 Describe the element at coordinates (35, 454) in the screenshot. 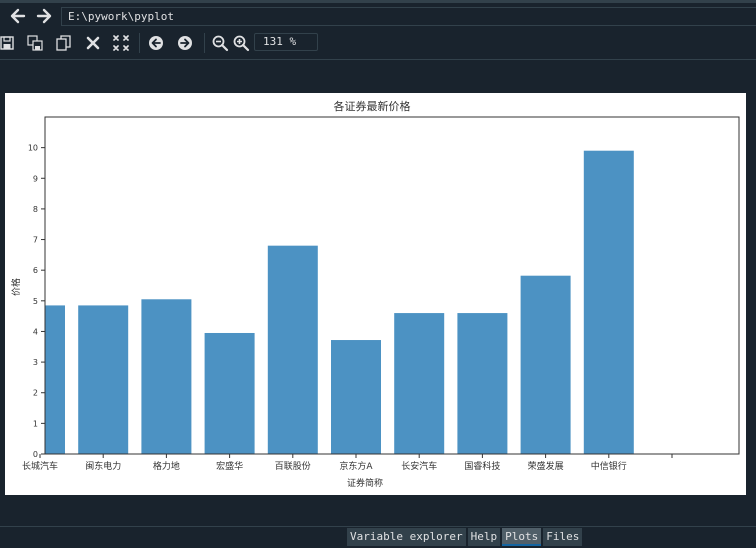

I see `y-tick-label: 0` at that location.